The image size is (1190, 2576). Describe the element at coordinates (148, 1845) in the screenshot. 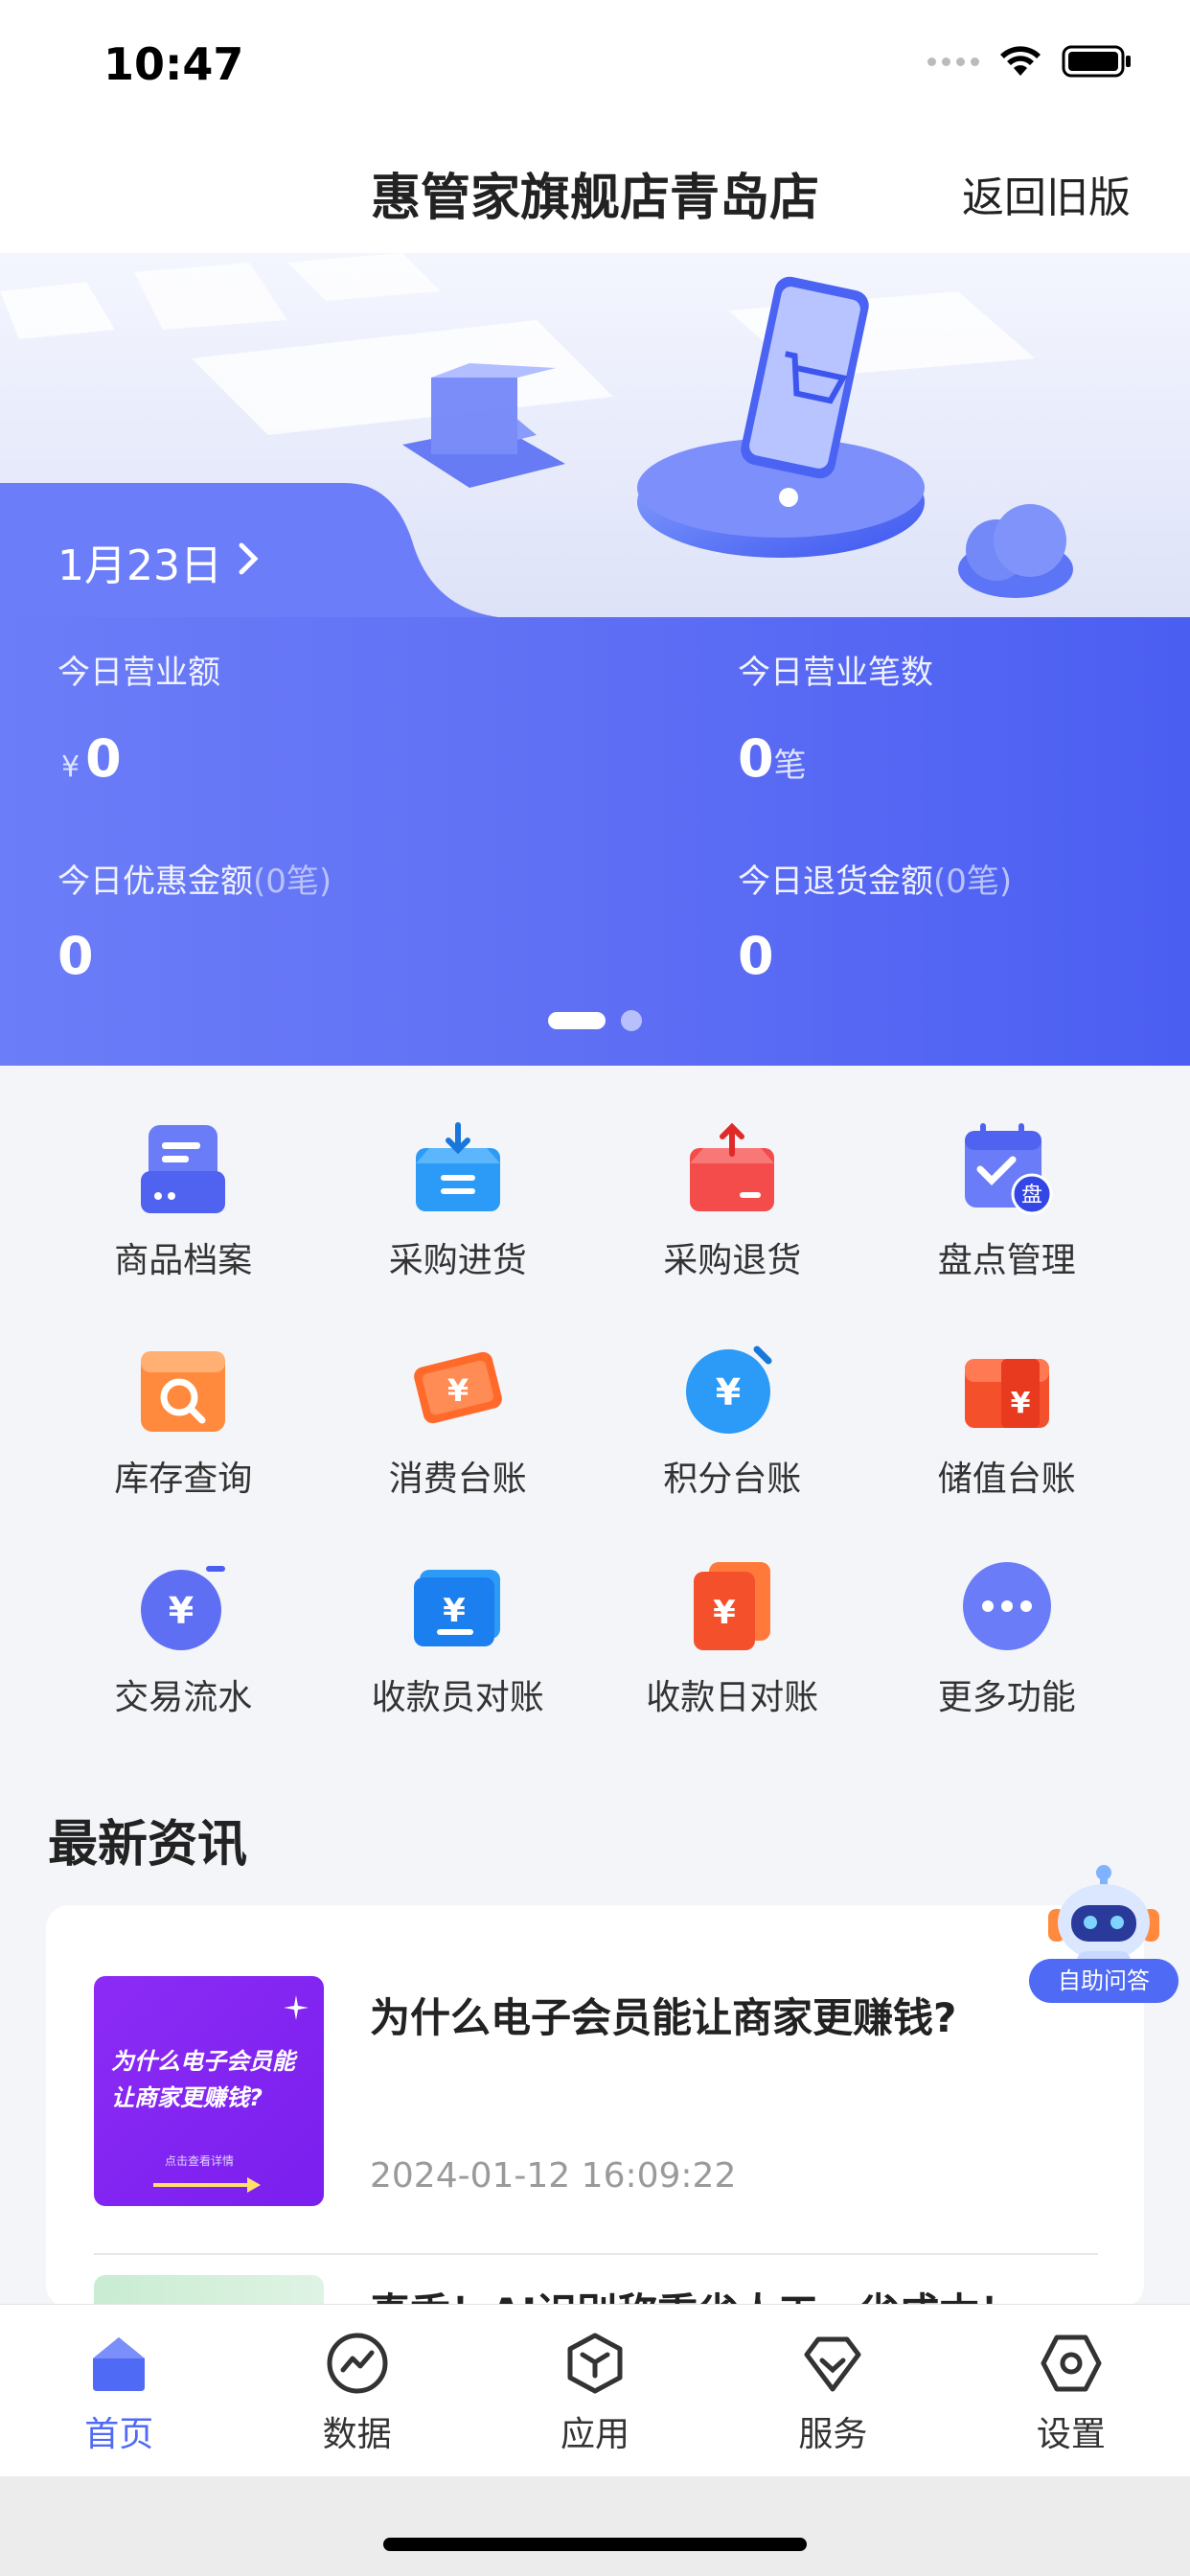

I see `news-section-title: 最新资讯` at that location.